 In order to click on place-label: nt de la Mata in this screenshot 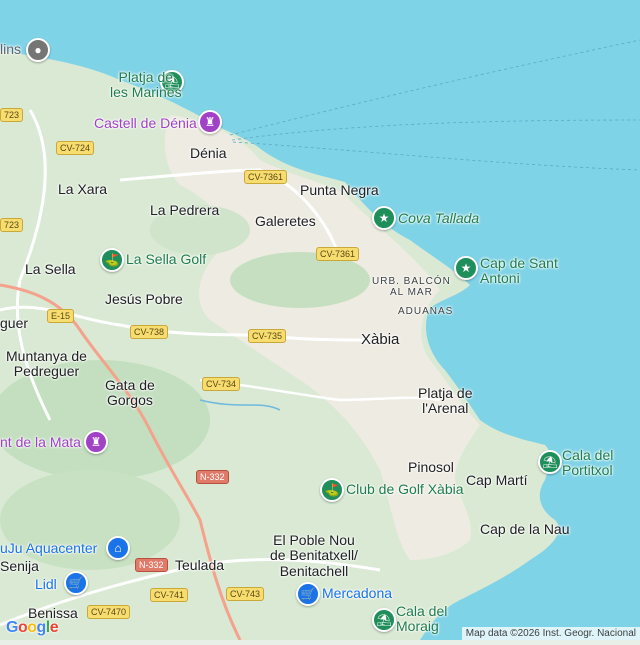, I will do `click(40, 442)`.